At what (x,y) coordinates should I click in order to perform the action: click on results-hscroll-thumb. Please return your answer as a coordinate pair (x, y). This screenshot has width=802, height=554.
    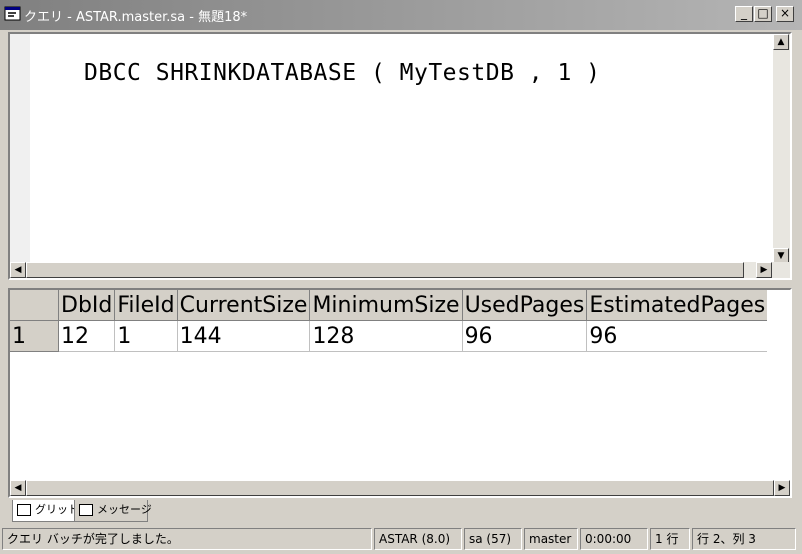
    Looking at the image, I should click on (400, 488).